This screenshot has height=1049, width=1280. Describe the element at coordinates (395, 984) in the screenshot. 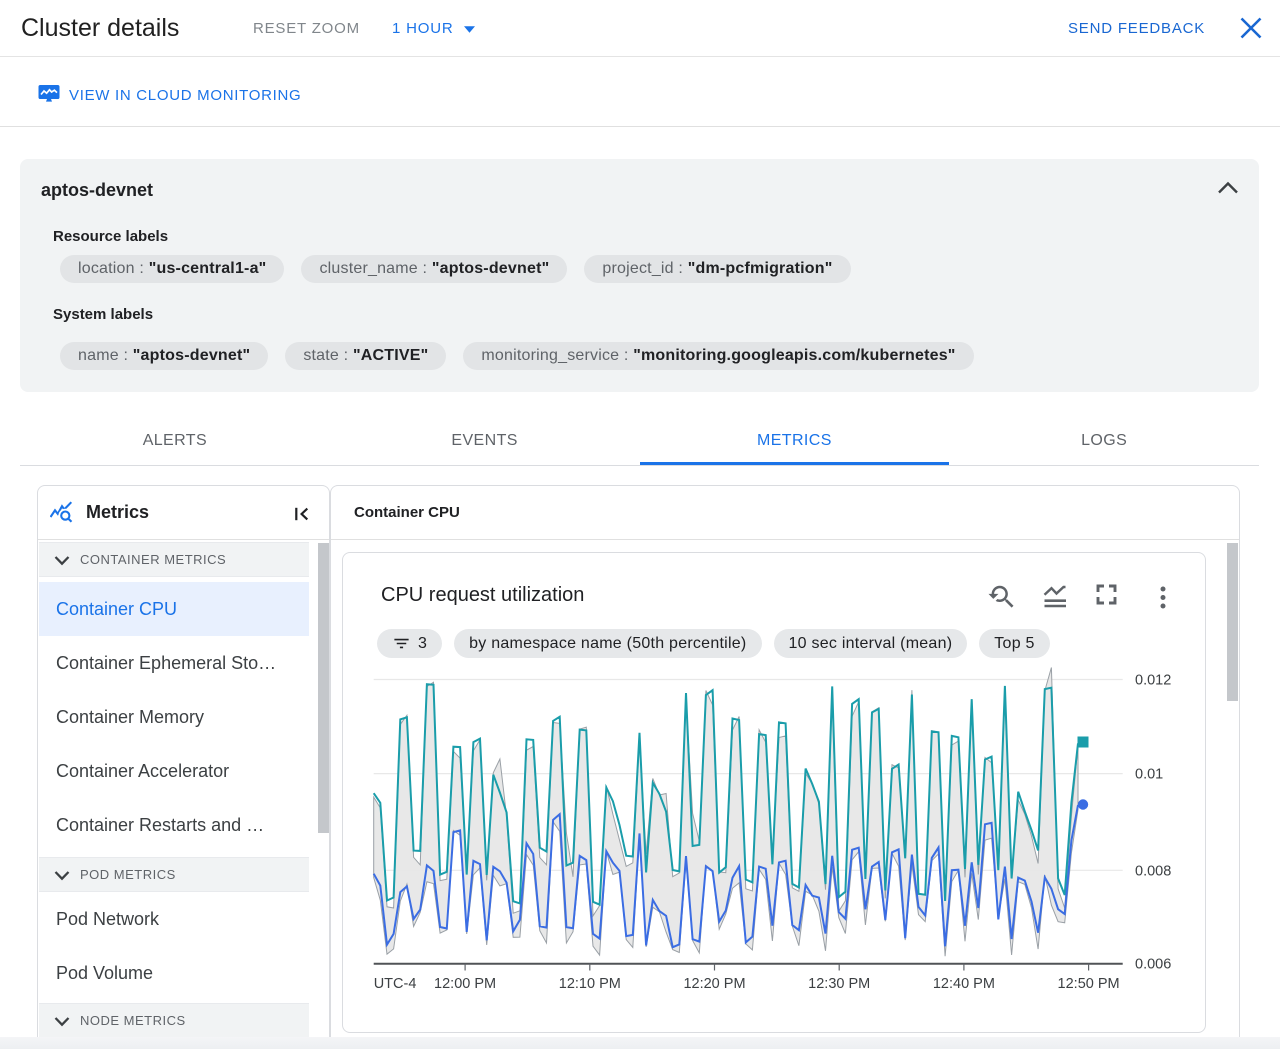

I see `svg-text: UTC-4` at that location.